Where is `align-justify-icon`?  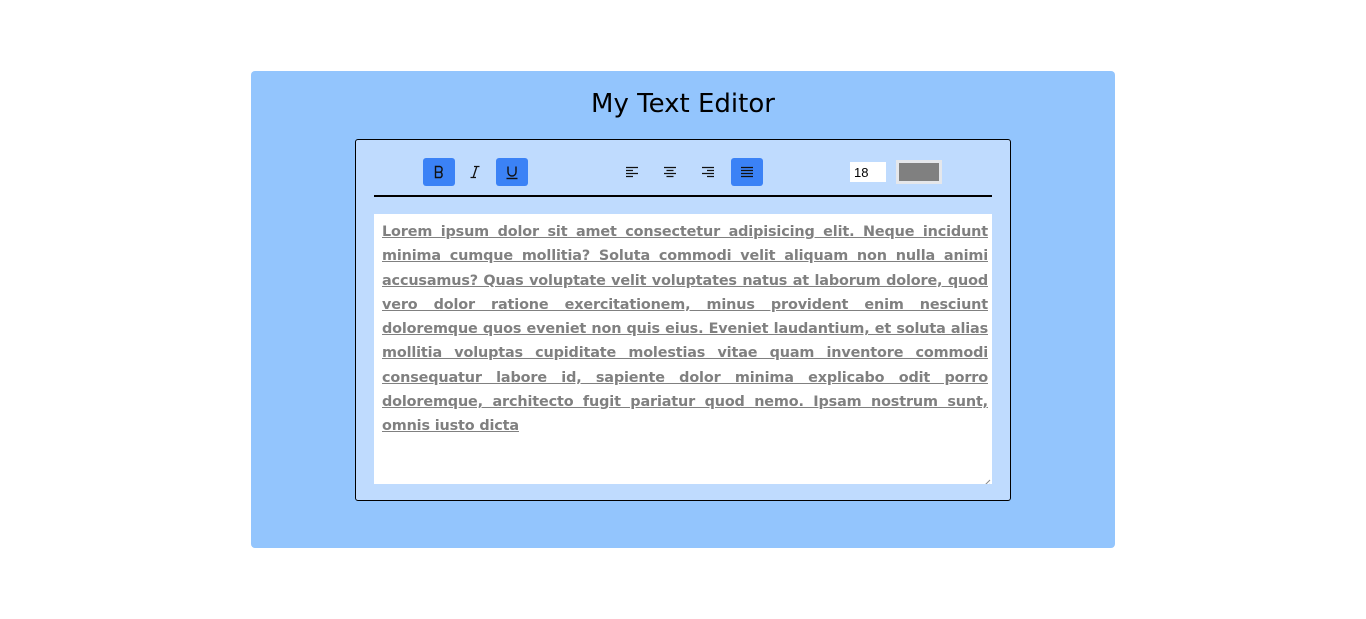
align-justify-icon is located at coordinates (747, 172).